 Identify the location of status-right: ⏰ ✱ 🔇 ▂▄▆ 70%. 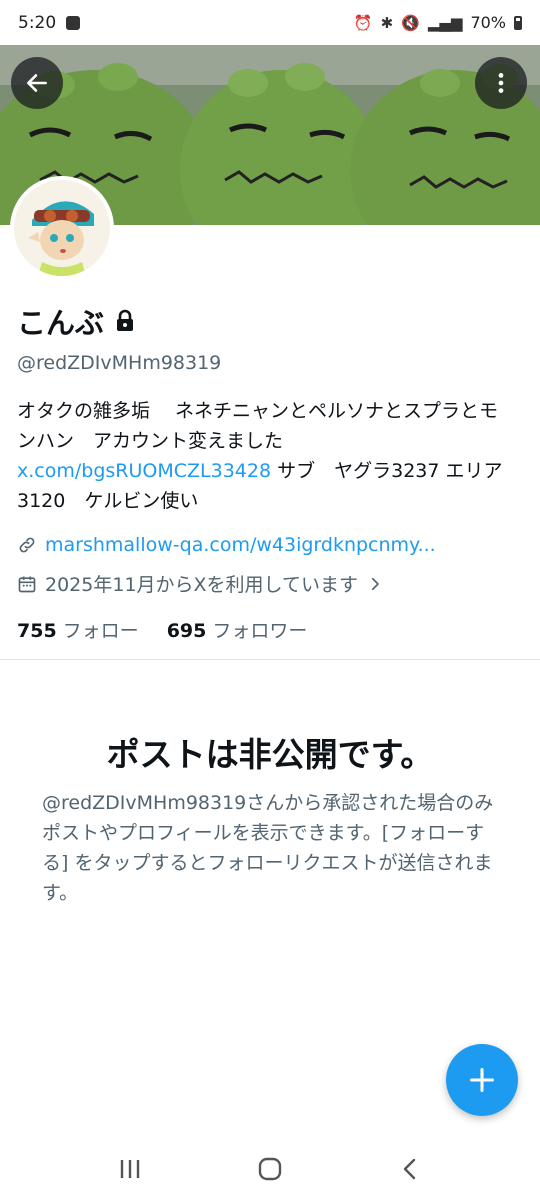
(438, 22).